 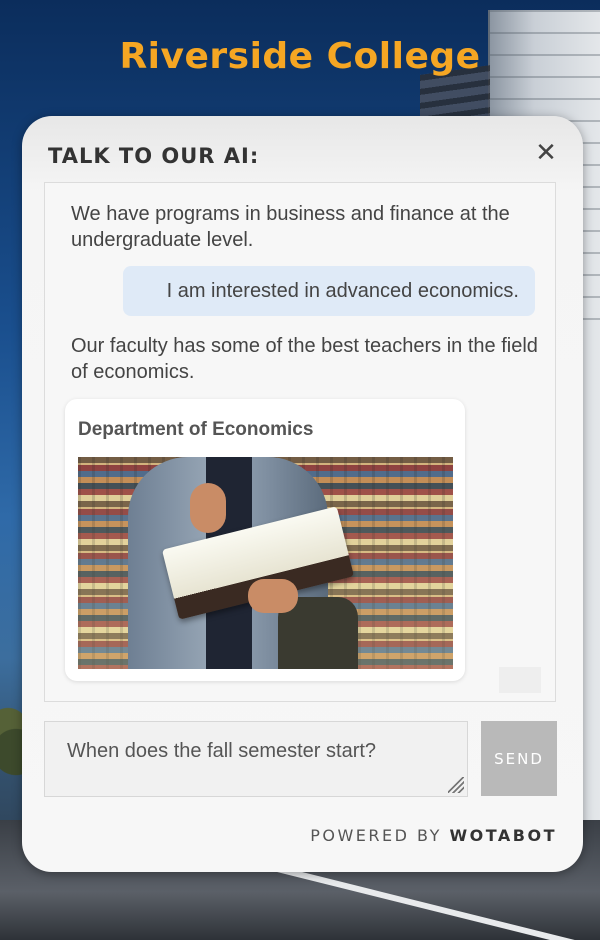 I want to click on card-image, so click(x=265, y=563).